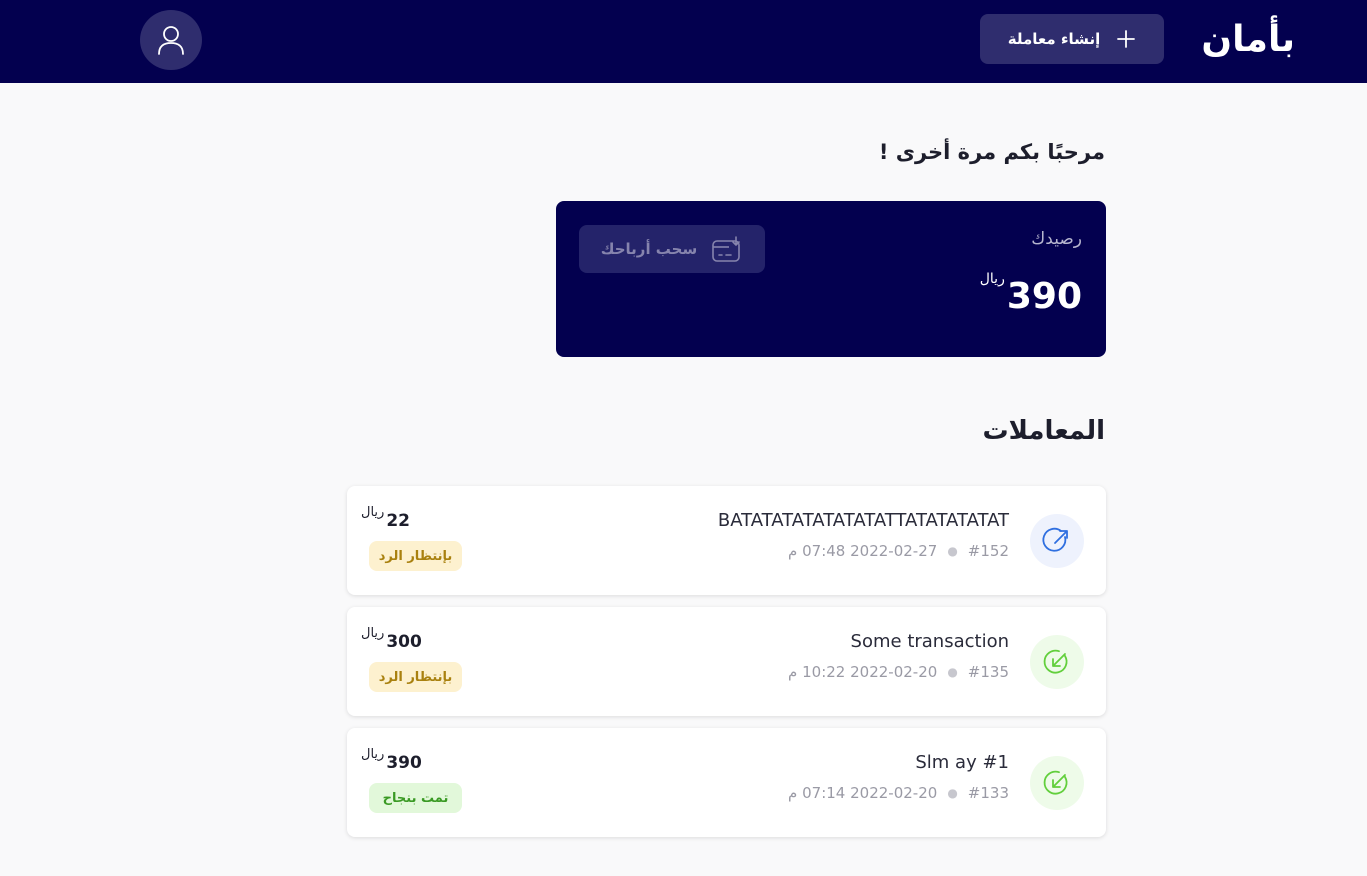 The image size is (1367, 876). I want to click on welcome-heading: مرحبًا بكم مرة أخرى !, so click(991, 152).